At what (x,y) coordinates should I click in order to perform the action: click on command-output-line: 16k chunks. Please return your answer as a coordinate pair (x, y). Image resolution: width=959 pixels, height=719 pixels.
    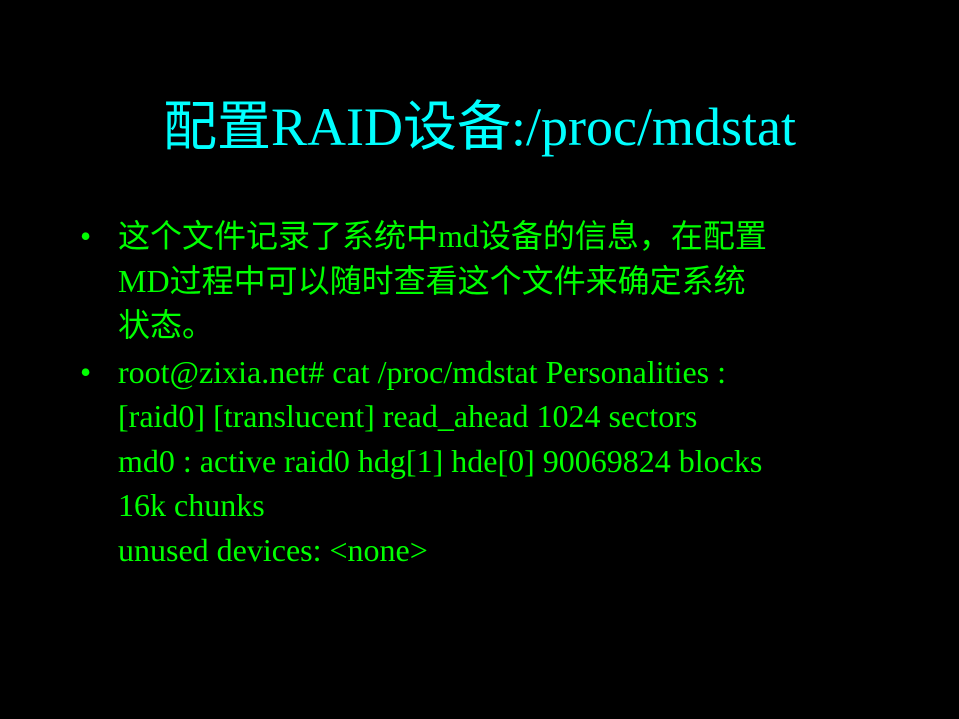
    Looking at the image, I should click on (191, 505).